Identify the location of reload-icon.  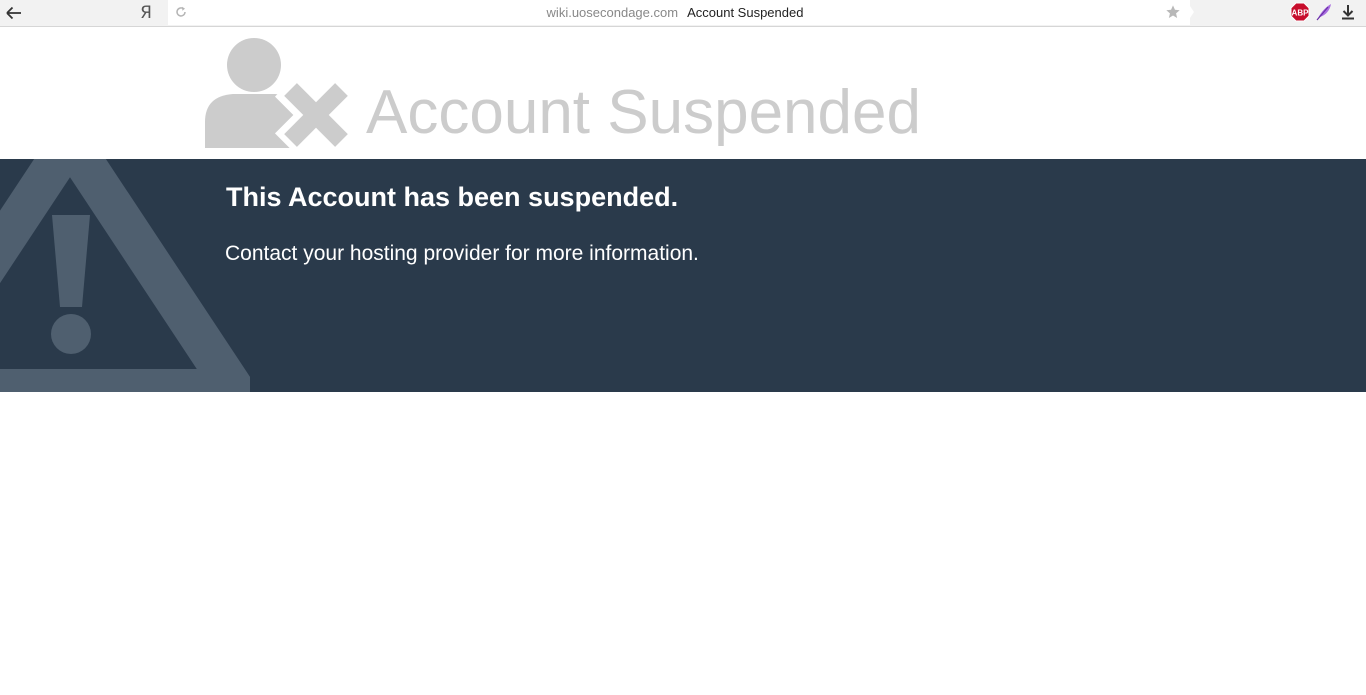
(181, 11).